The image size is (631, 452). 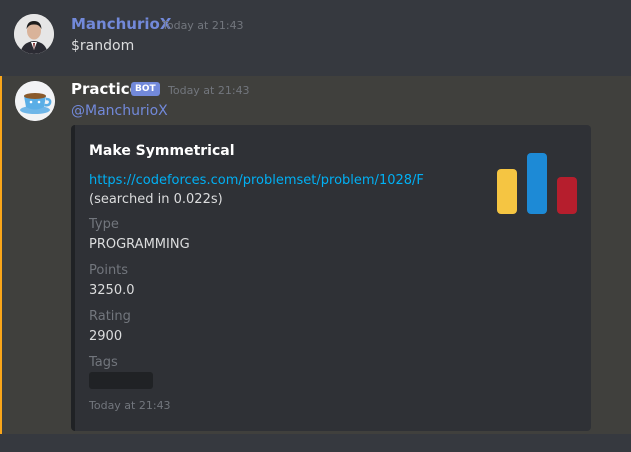 I want to click on field-value-rating: 2900, so click(x=106, y=336).